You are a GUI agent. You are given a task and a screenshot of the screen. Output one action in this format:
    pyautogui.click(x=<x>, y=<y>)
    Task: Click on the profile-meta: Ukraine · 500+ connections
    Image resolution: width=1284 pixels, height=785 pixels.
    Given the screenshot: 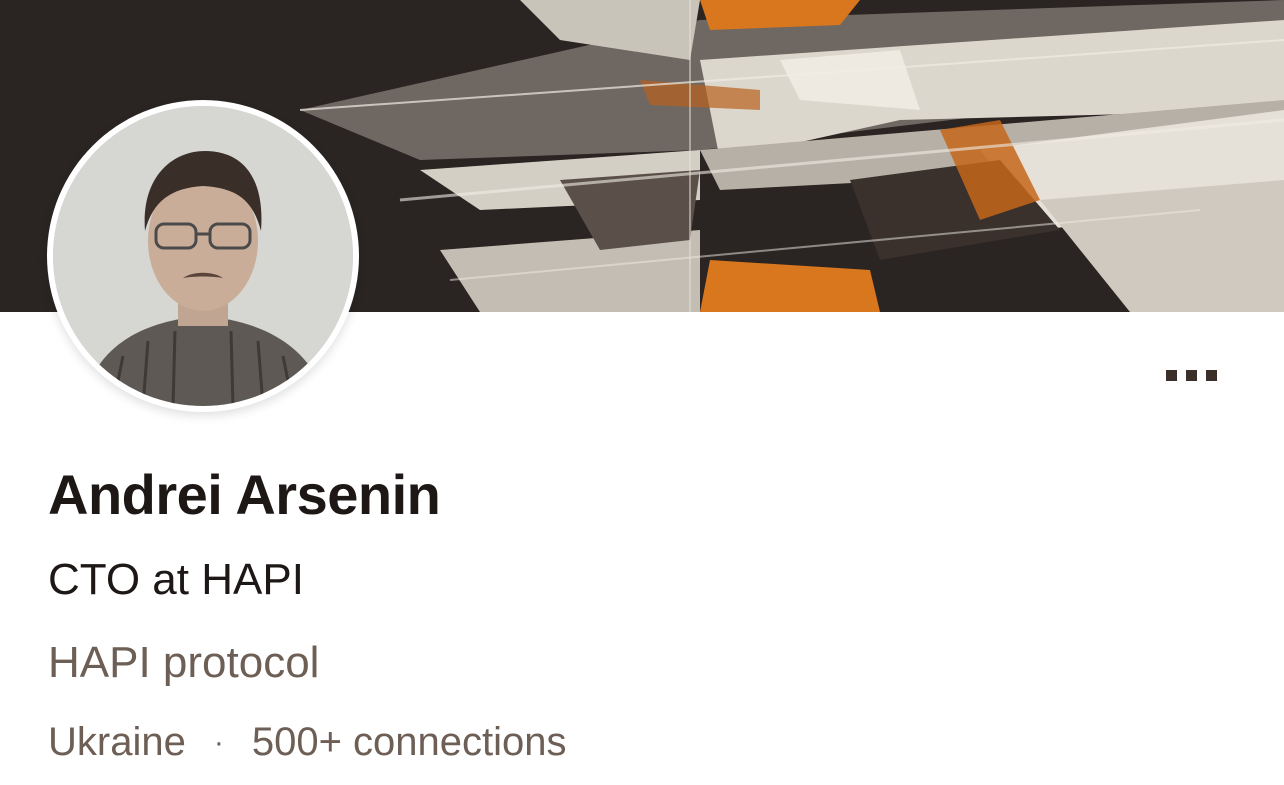 What is the action you would take?
    pyautogui.click(x=307, y=742)
    